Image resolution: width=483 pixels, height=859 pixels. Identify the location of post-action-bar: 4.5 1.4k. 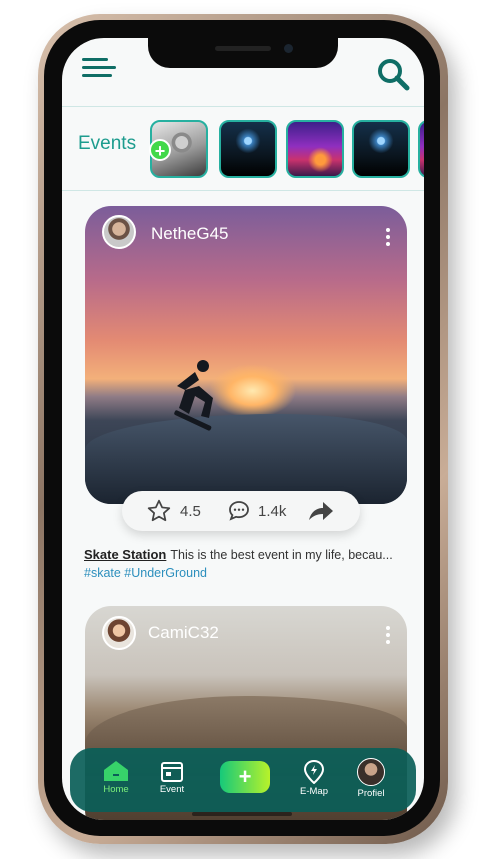
(241, 511).